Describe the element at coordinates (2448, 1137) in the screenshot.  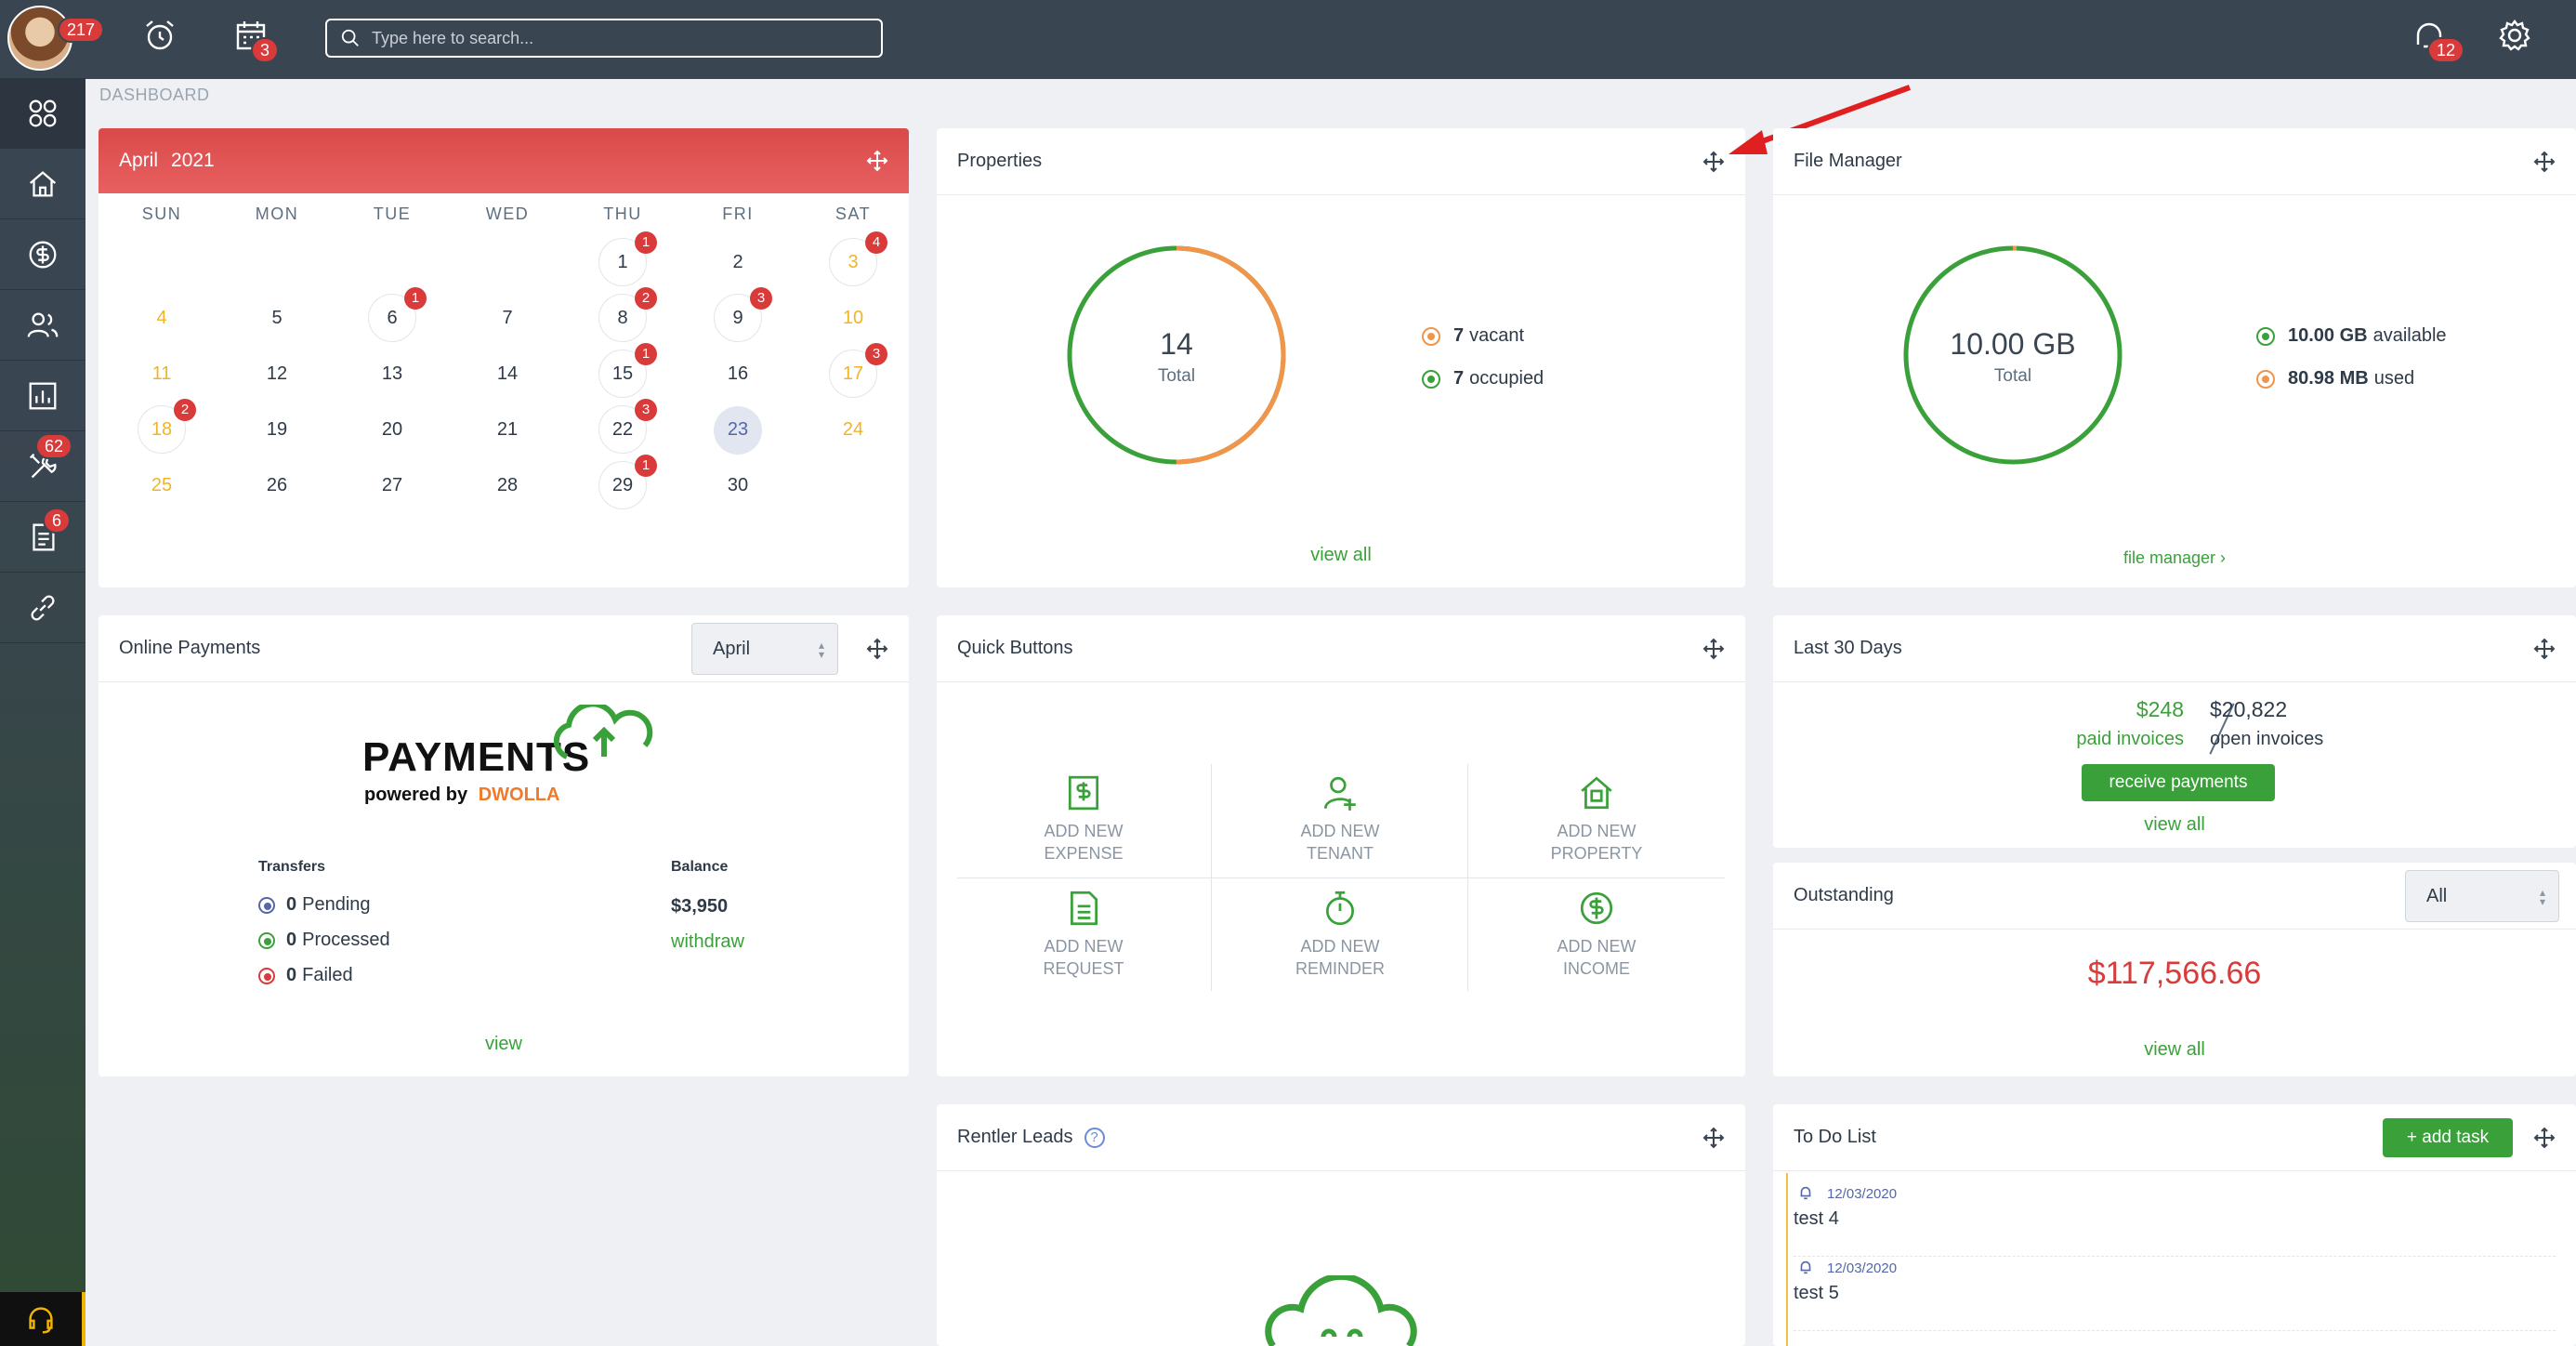
I see `add-task-button: + add task` at that location.